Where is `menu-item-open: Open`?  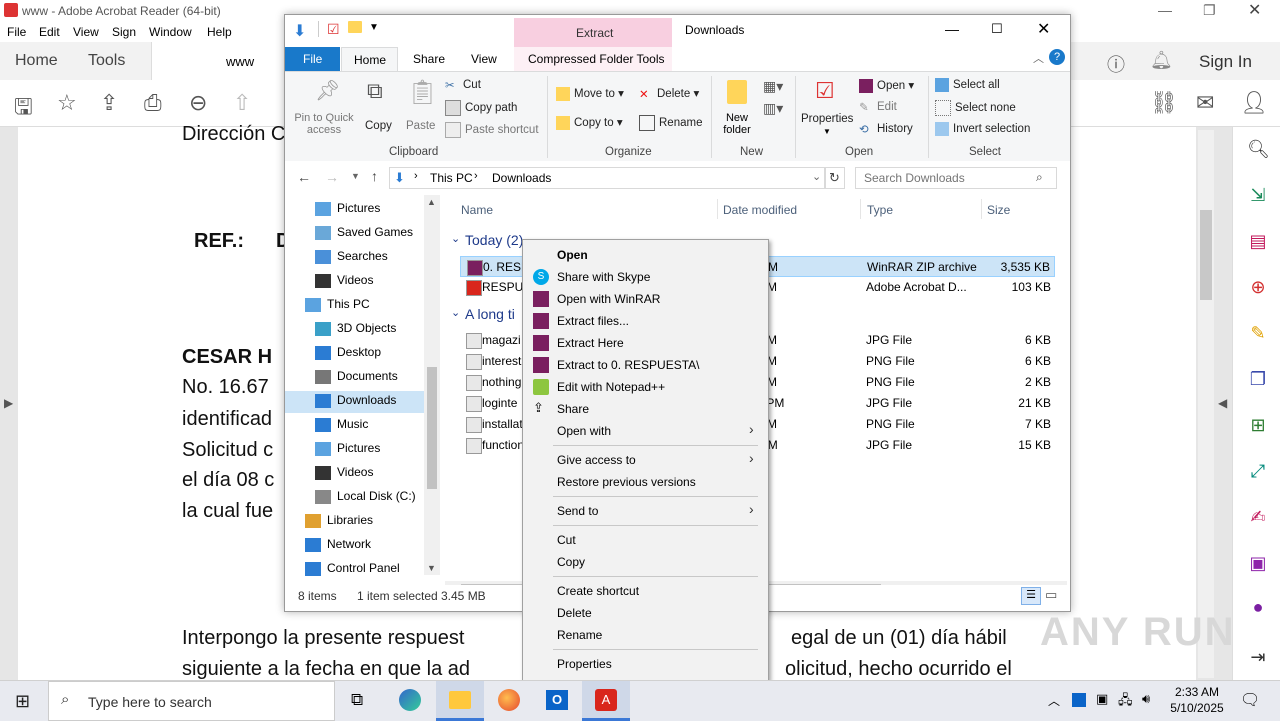
menu-item-open: Open is located at coordinates (572, 255).